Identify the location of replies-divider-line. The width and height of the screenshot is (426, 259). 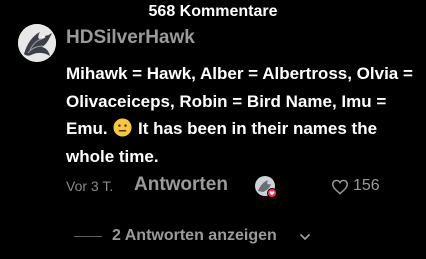
(88, 236).